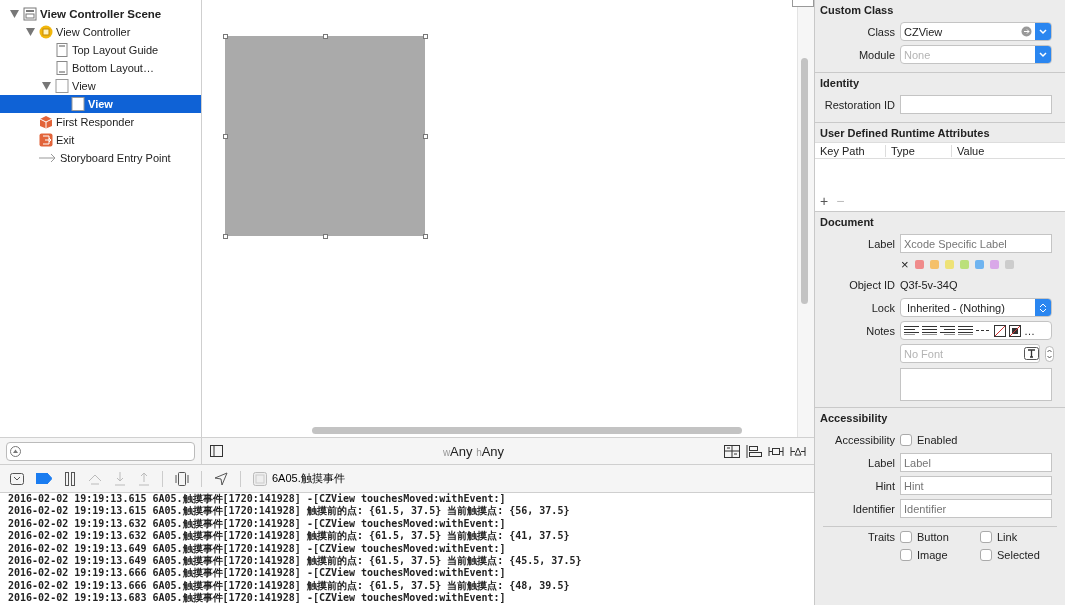 Image resolution: width=1065 pixels, height=605 pixels. I want to click on console-line: 2016-02-02 19:19:13.615 6A05.触摸事件[1720:141928] -[CZView touchesMoved:withEvent:], so click(257, 499).